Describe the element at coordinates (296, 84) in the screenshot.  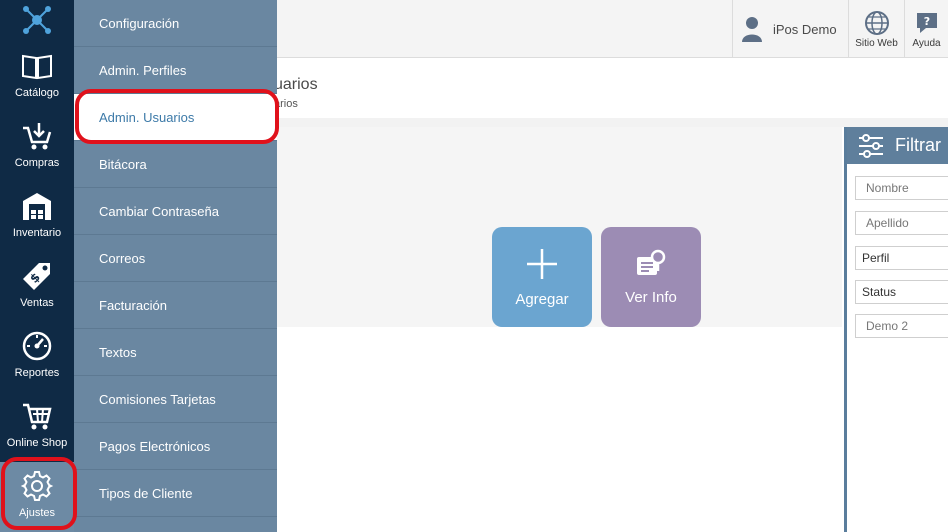
I see `page-title: uarios` at that location.